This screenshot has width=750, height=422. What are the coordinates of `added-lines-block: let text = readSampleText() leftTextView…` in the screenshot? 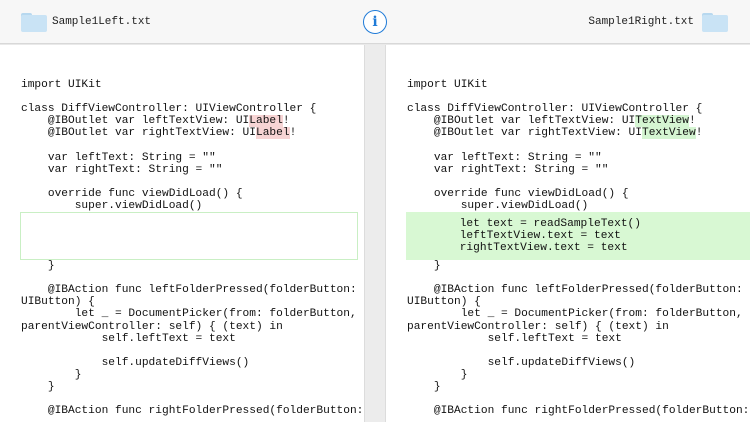 It's located at (578, 236).